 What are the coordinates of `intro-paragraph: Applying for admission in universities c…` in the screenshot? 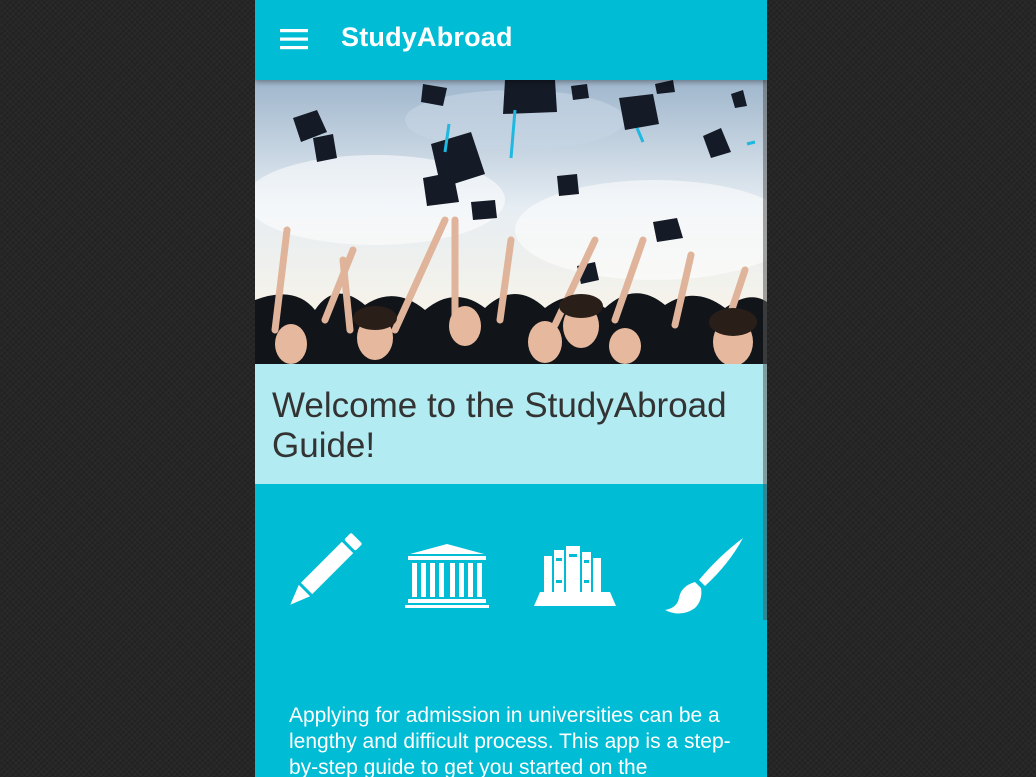 It's located at (510, 740).